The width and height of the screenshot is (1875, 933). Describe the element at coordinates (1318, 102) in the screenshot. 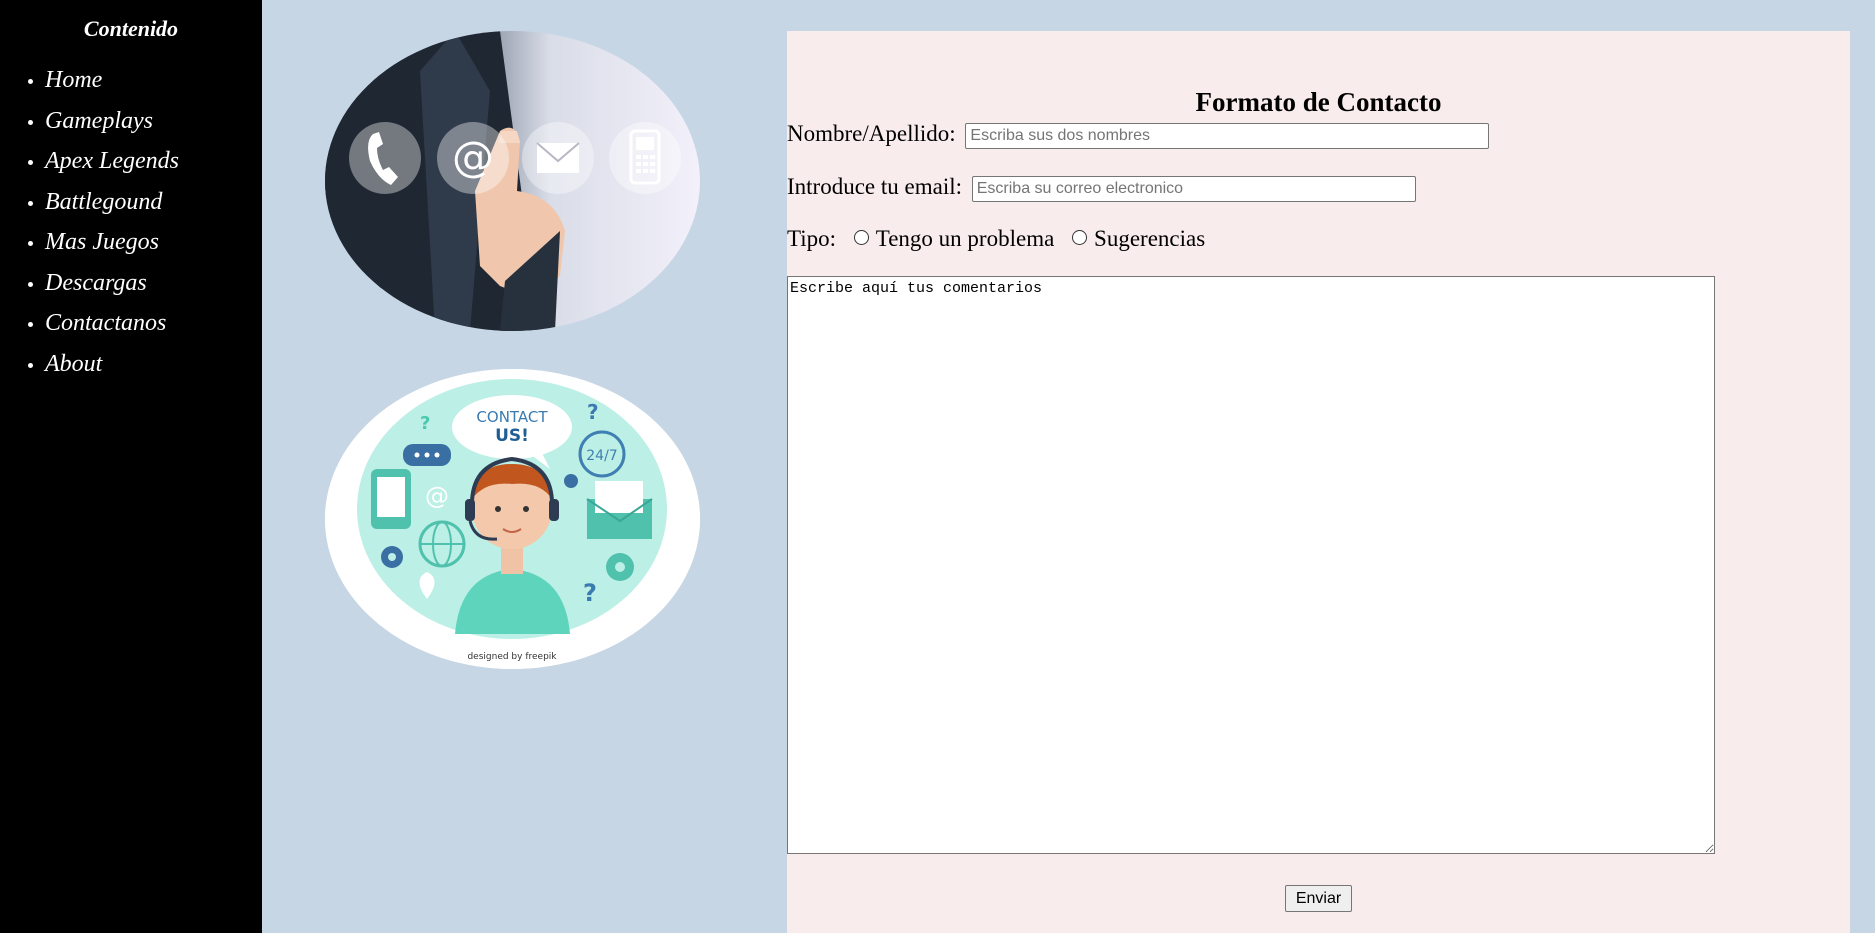

I see `form-title: Formato de Contacto` at that location.